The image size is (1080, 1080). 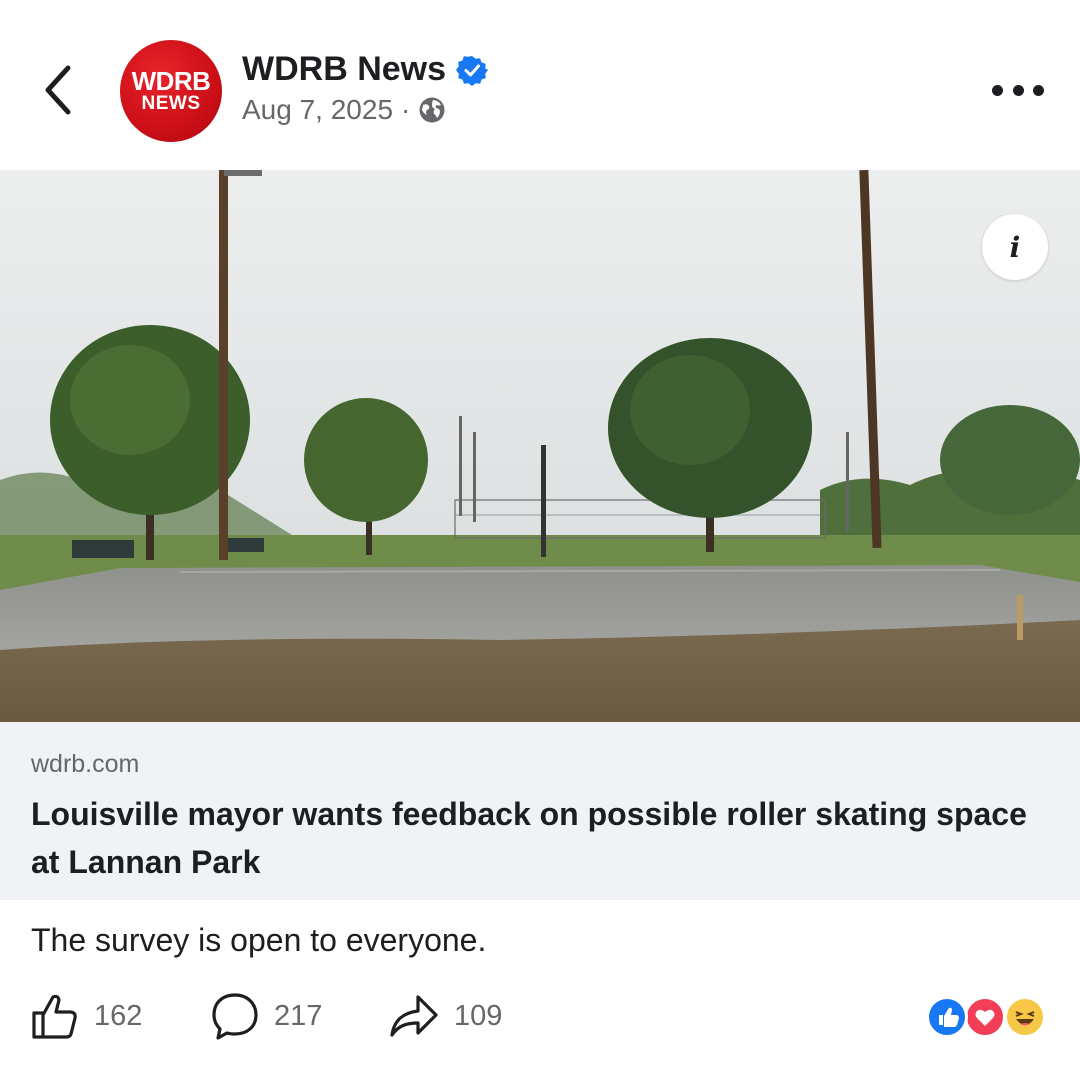 I want to click on more-options-button, so click(x=1018, y=90).